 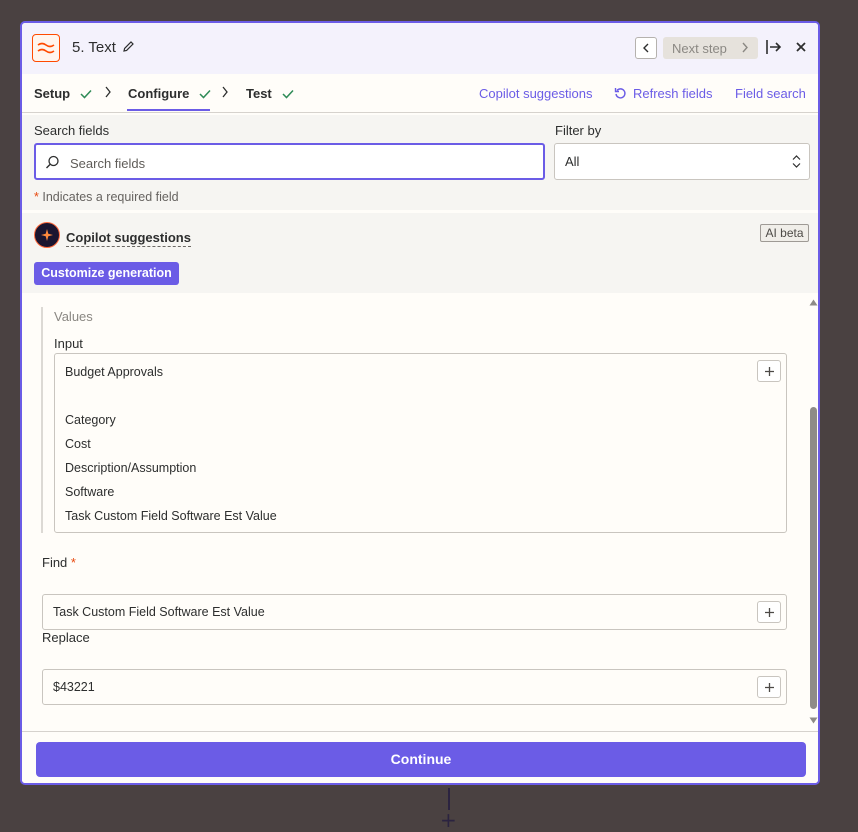 I want to click on ai-beta-badge: AI beta, so click(x=784, y=233).